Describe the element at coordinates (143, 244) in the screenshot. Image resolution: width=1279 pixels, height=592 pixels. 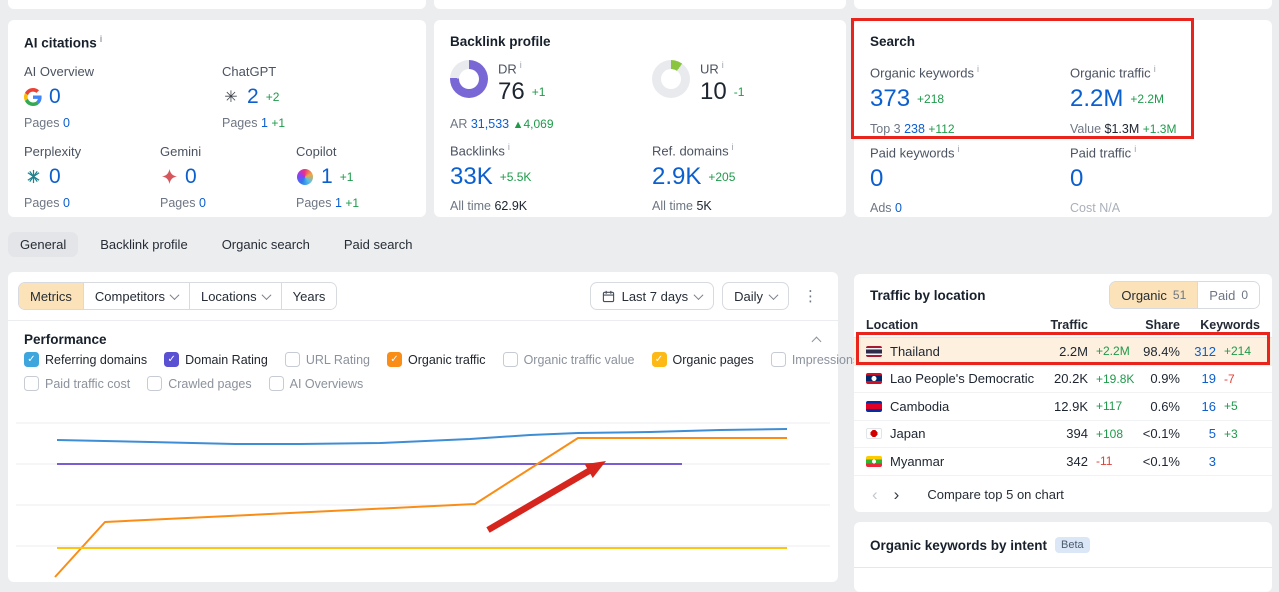
I see `tab-backlink-profile: Backlink profile` at that location.